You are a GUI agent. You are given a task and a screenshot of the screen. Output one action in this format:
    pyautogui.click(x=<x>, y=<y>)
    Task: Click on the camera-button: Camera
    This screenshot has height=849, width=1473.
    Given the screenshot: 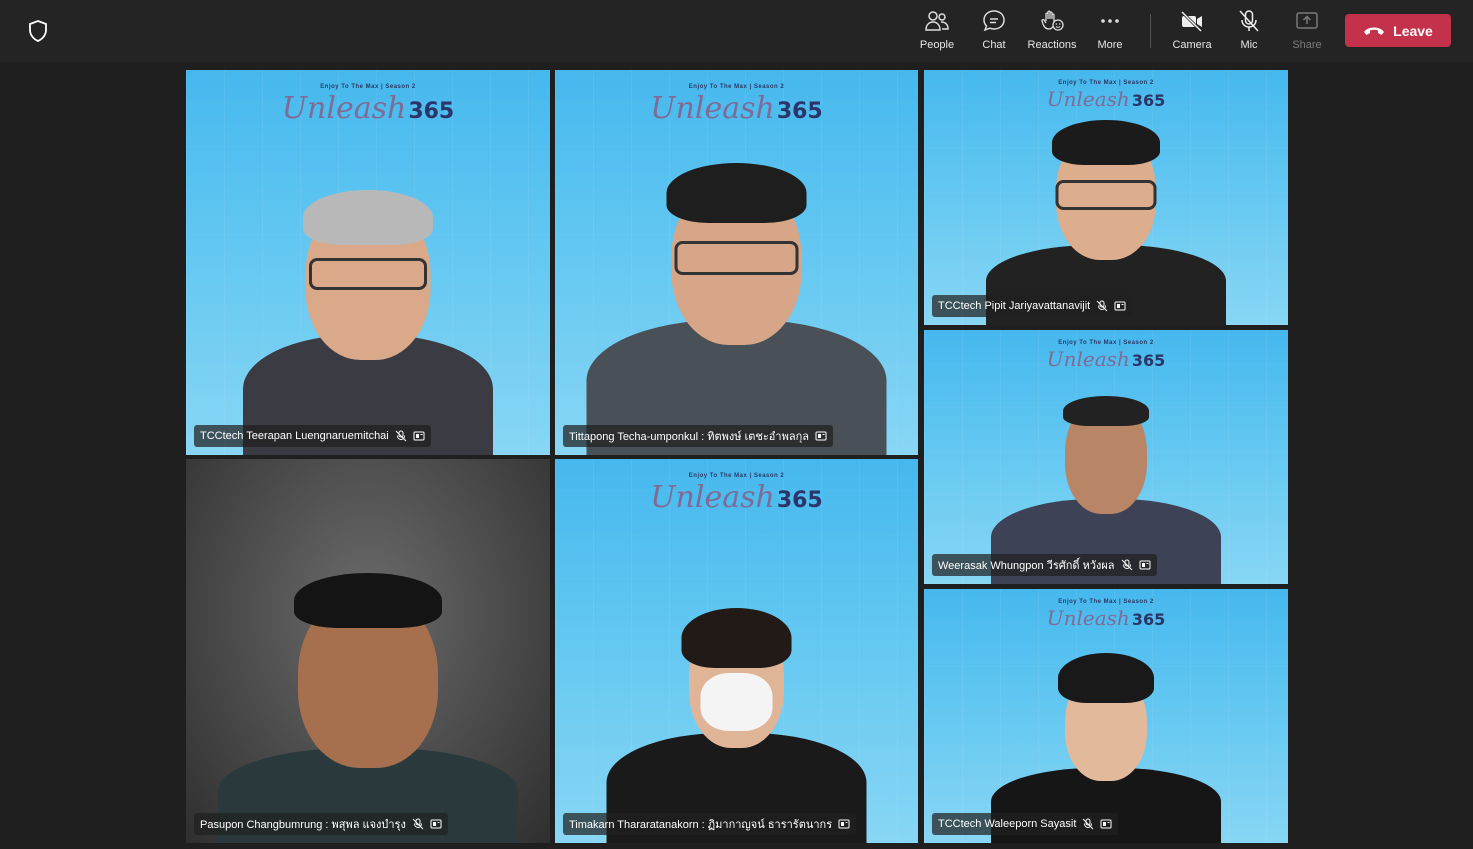 What is the action you would take?
    pyautogui.click(x=1192, y=32)
    